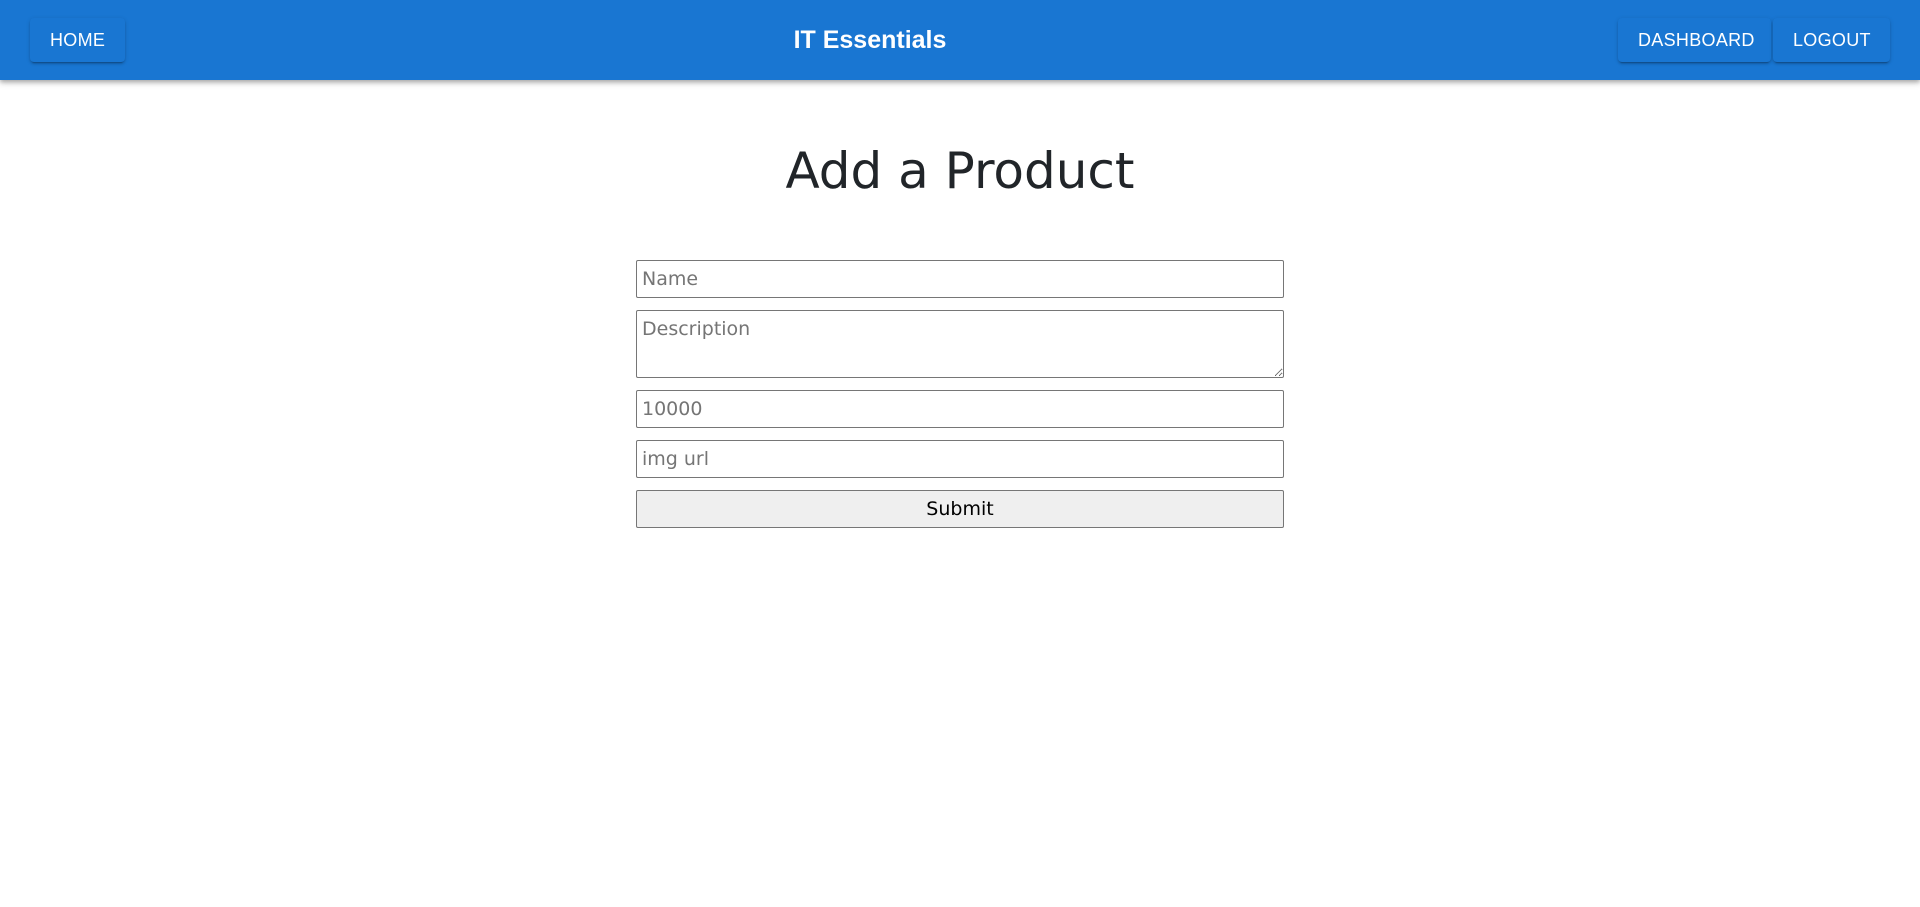  What do you see at coordinates (960, 279) in the screenshot?
I see `name-input` at bounding box center [960, 279].